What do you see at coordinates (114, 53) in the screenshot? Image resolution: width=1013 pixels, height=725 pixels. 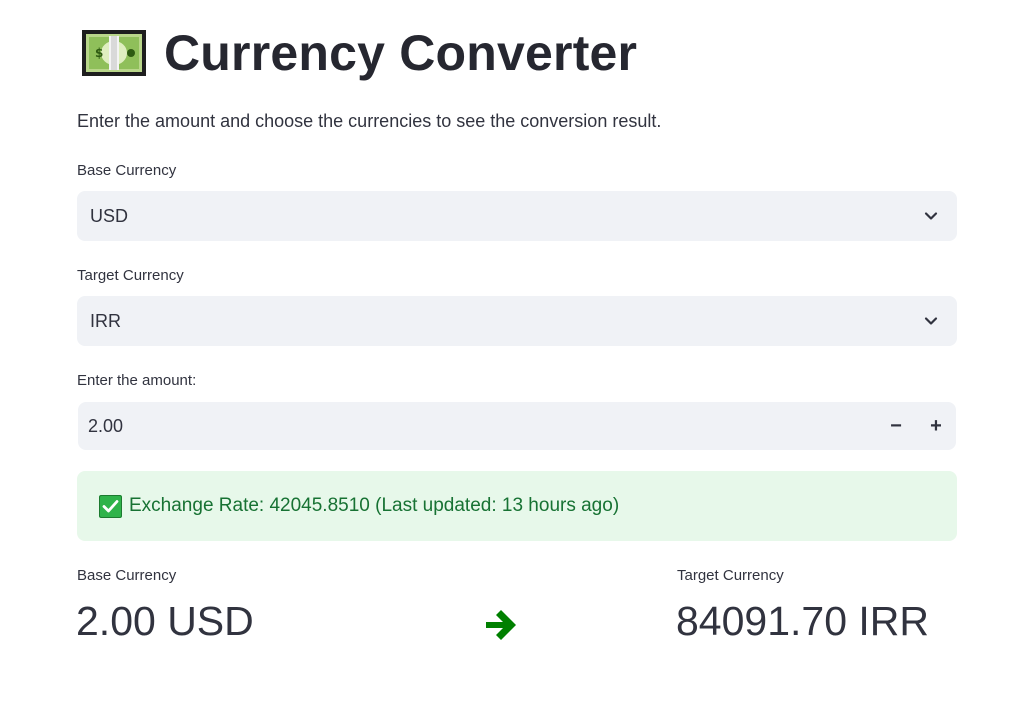 I see `dollar-banknote-icon: $` at bounding box center [114, 53].